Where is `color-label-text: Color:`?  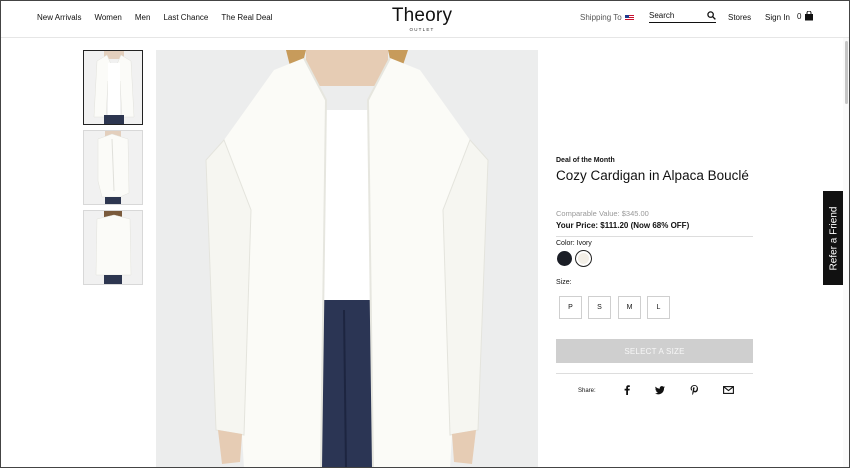
color-label-text: Color: is located at coordinates (565, 243).